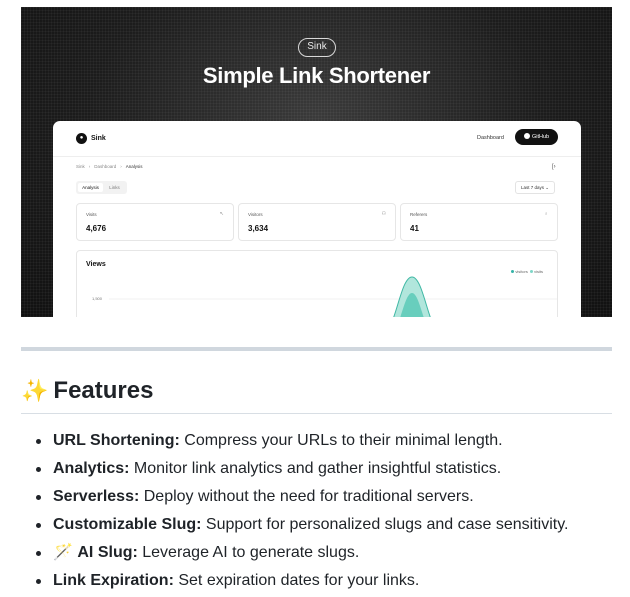 The image size is (630, 597). What do you see at coordinates (414, 228) in the screenshot?
I see `stat-value: 41` at bounding box center [414, 228].